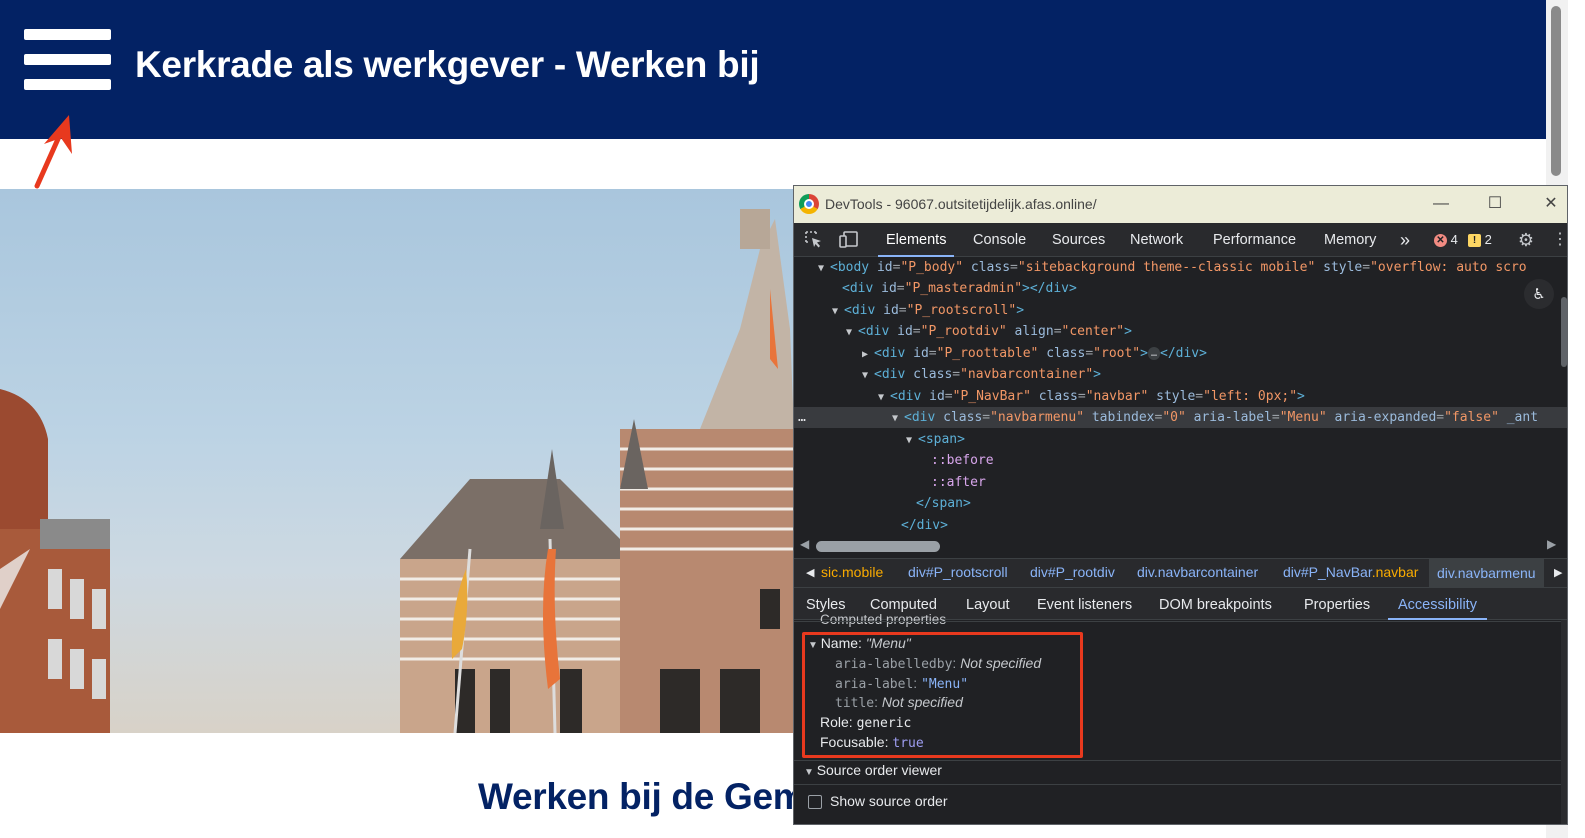  Describe the element at coordinates (1337, 604) in the screenshot. I see `tab-properties: Properties` at that location.